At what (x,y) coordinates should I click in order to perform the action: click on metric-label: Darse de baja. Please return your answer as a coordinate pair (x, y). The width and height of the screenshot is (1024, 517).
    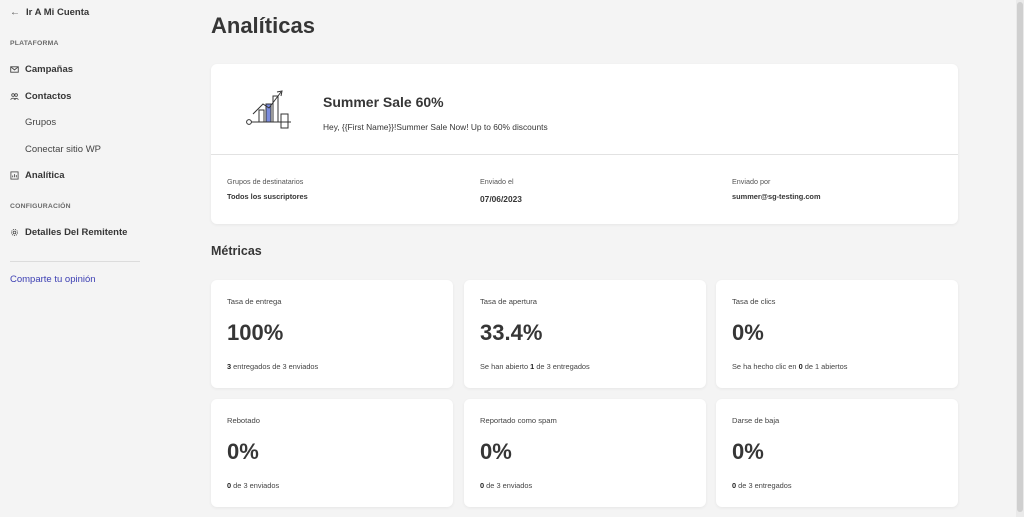
    Looking at the image, I should click on (756, 420).